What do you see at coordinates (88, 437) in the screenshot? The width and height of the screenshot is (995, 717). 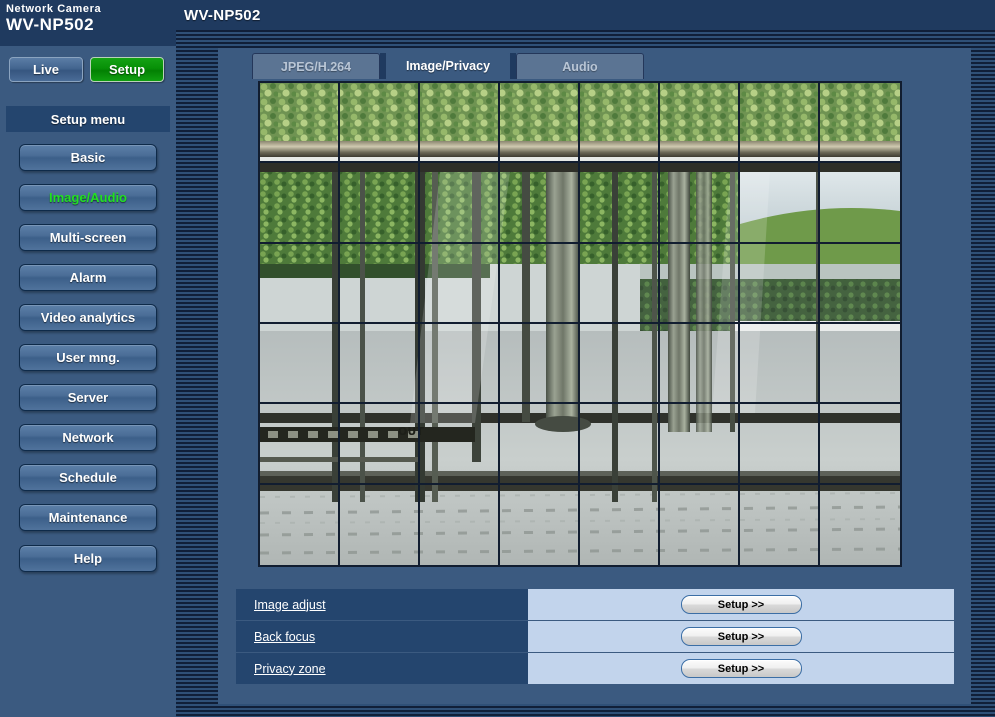 I see `sidebar-item-network: Network` at bounding box center [88, 437].